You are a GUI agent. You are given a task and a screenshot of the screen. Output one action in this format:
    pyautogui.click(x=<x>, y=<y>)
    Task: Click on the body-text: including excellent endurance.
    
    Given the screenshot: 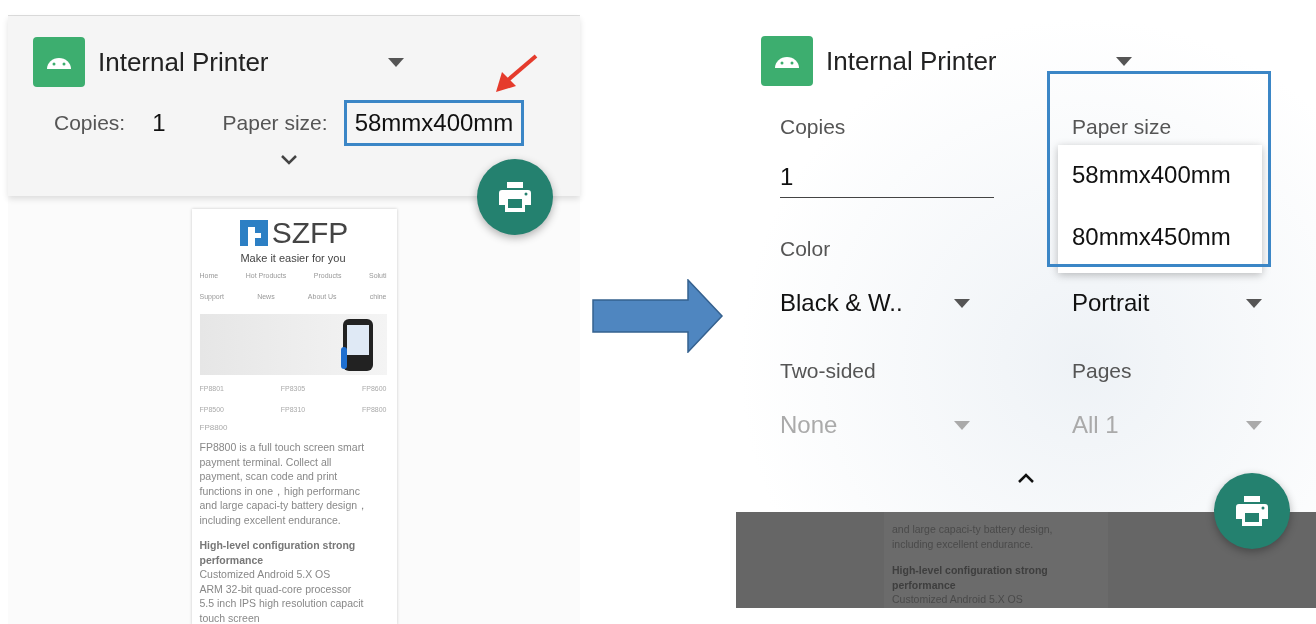 What is the action you would take?
    pyautogui.click(x=270, y=520)
    